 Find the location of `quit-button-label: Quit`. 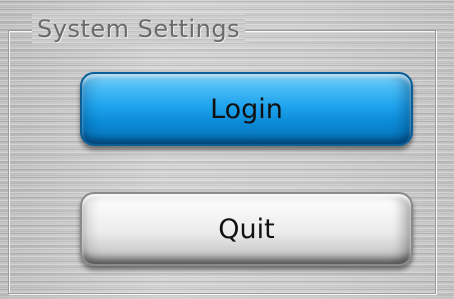

quit-button-label: Quit is located at coordinates (246, 229).